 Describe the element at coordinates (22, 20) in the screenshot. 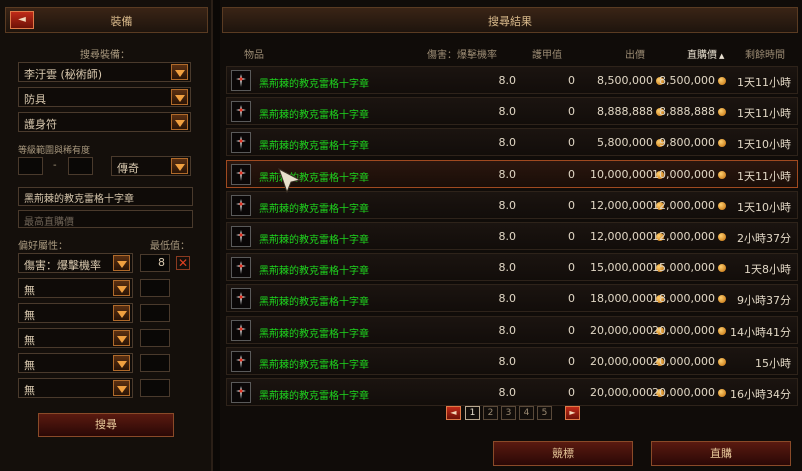

I see `back-arrow-icon: ◄` at that location.